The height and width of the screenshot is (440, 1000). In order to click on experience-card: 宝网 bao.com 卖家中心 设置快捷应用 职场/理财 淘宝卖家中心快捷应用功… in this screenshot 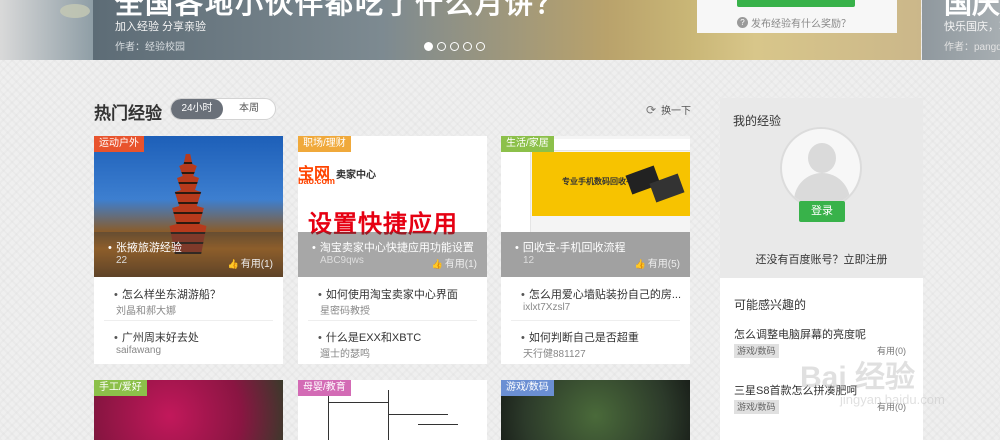, I will do `click(392, 250)`.